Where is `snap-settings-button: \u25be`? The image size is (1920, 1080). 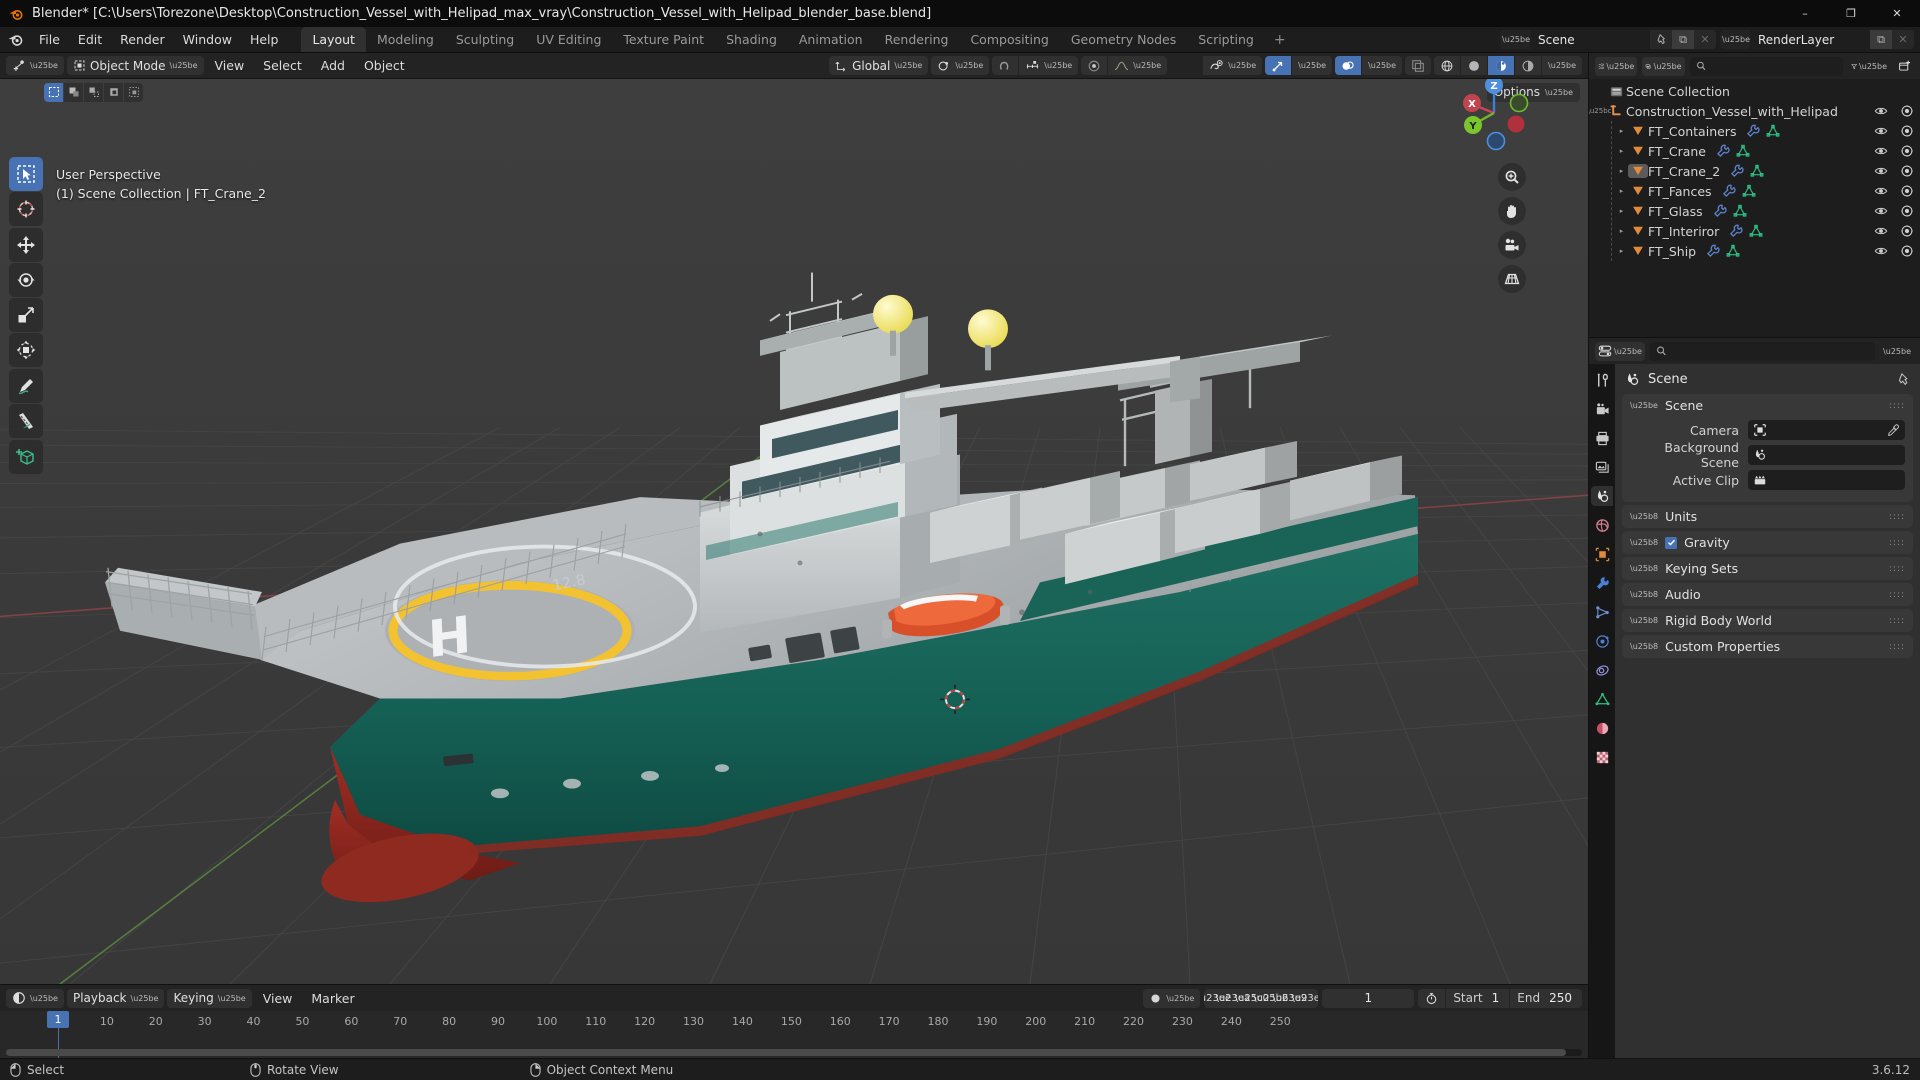 snap-settings-button: \u25be is located at coordinates (1049, 65).